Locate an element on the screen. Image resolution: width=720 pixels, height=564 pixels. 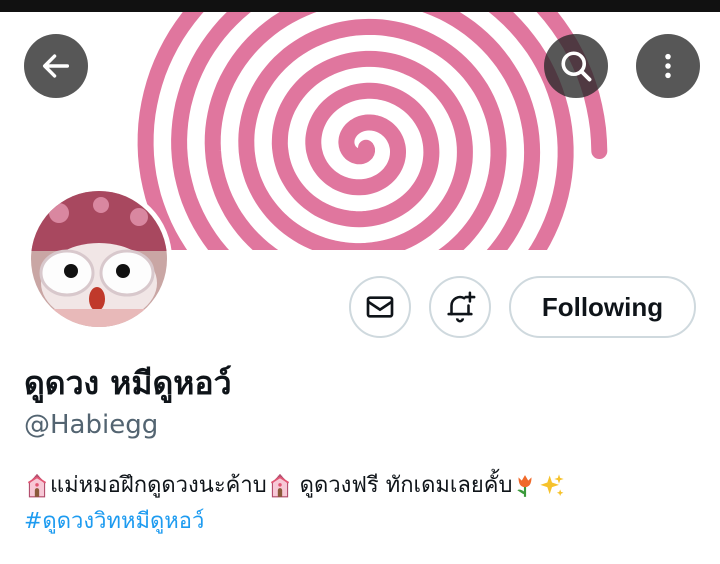
display-name: ดูดวง หมีดูหอว์ is located at coordinates (128, 383).